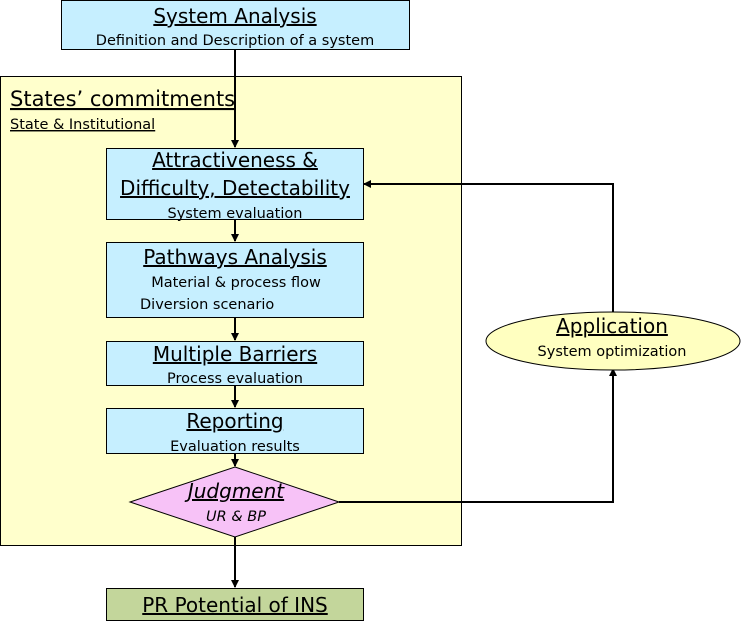 The image size is (742, 622). Describe the element at coordinates (207, 305) in the screenshot. I see `pathways-subtitle-2: Diversion scenario` at that location.